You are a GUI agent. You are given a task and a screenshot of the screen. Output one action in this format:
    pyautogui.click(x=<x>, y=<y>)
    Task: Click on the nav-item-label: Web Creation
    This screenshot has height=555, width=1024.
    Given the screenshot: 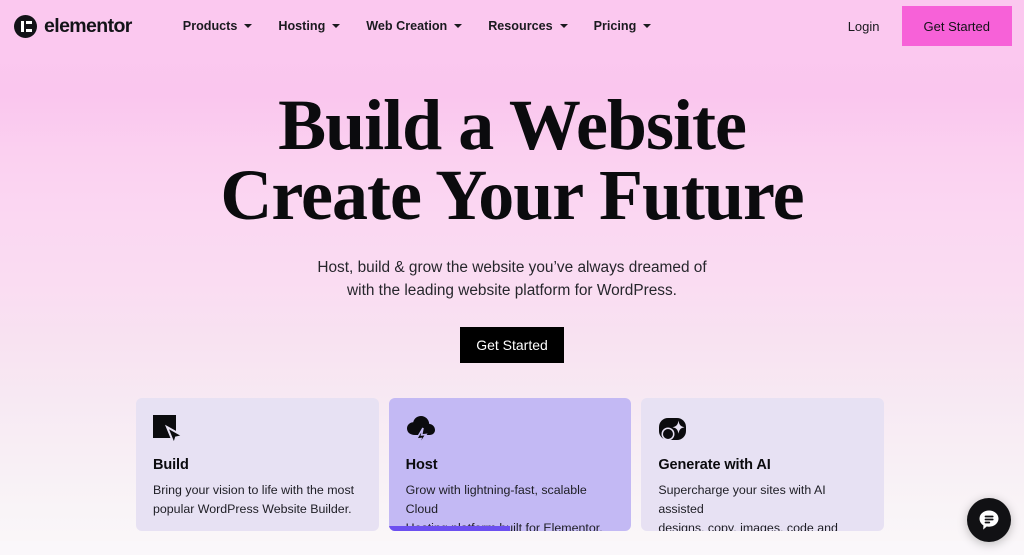 What is the action you would take?
    pyautogui.click(x=407, y=26)
    